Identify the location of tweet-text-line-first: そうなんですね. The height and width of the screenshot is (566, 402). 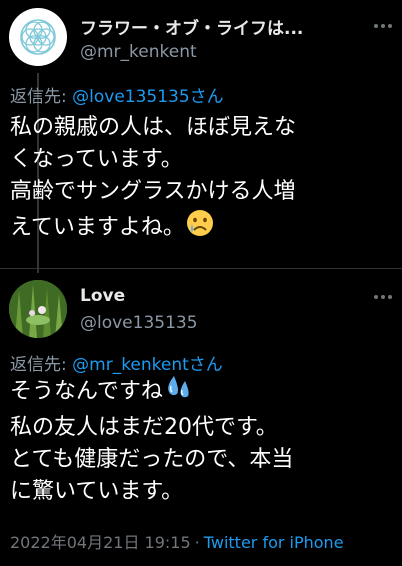
(151, 392).